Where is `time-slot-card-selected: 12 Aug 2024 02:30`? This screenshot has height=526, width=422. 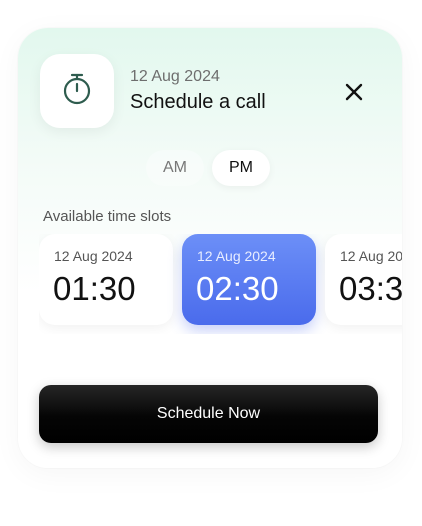 time-slot-card-selected: 12 Aug 2024 02:30 is located at coordinates (249, 279).